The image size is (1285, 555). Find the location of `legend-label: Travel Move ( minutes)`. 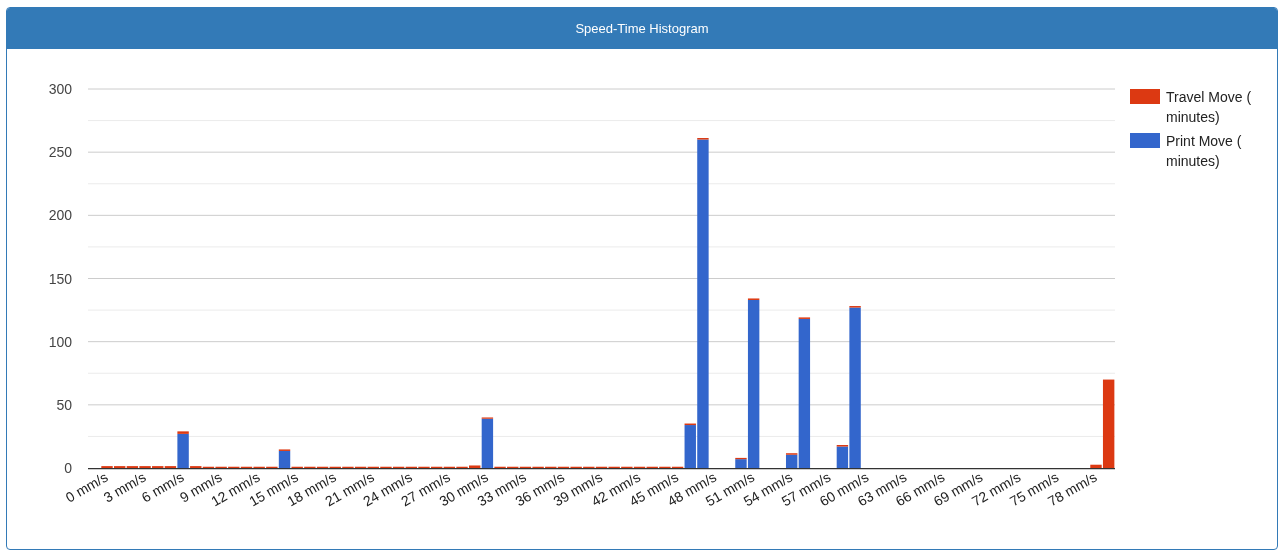

legend-label: Travel Move ( minutes) is located at coordinates (1209, 107).